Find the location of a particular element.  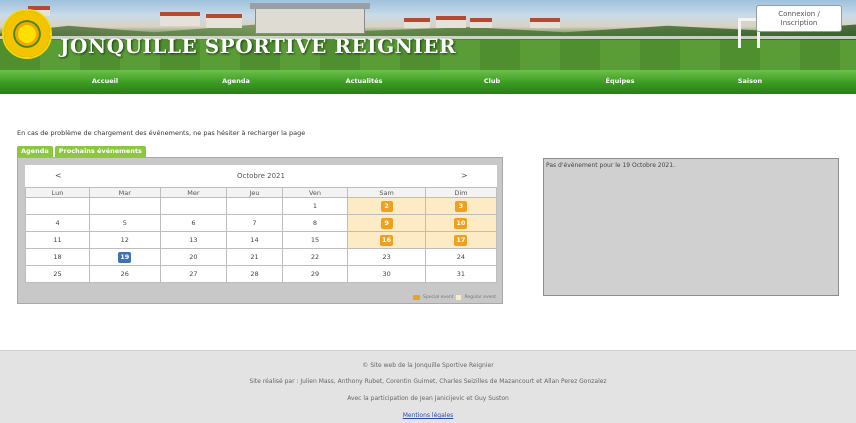

event-day-badge: 3 is located at coordinates (460, 206).